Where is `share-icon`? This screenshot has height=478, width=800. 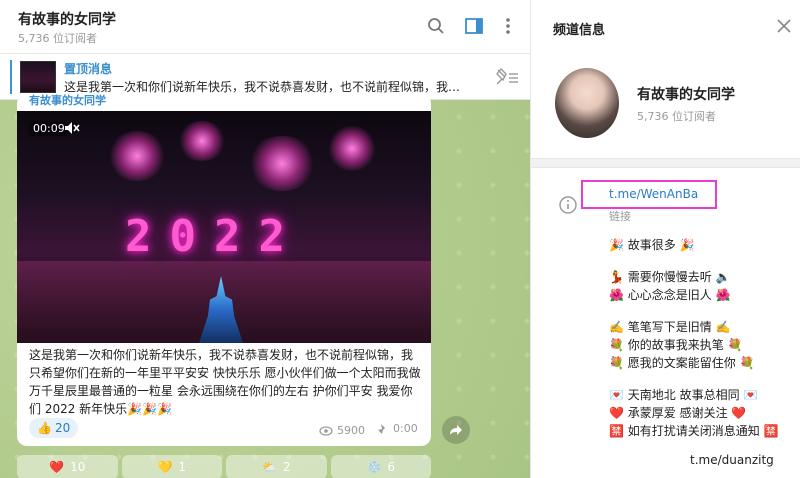
share-icon is located at coordinates (456, 430).